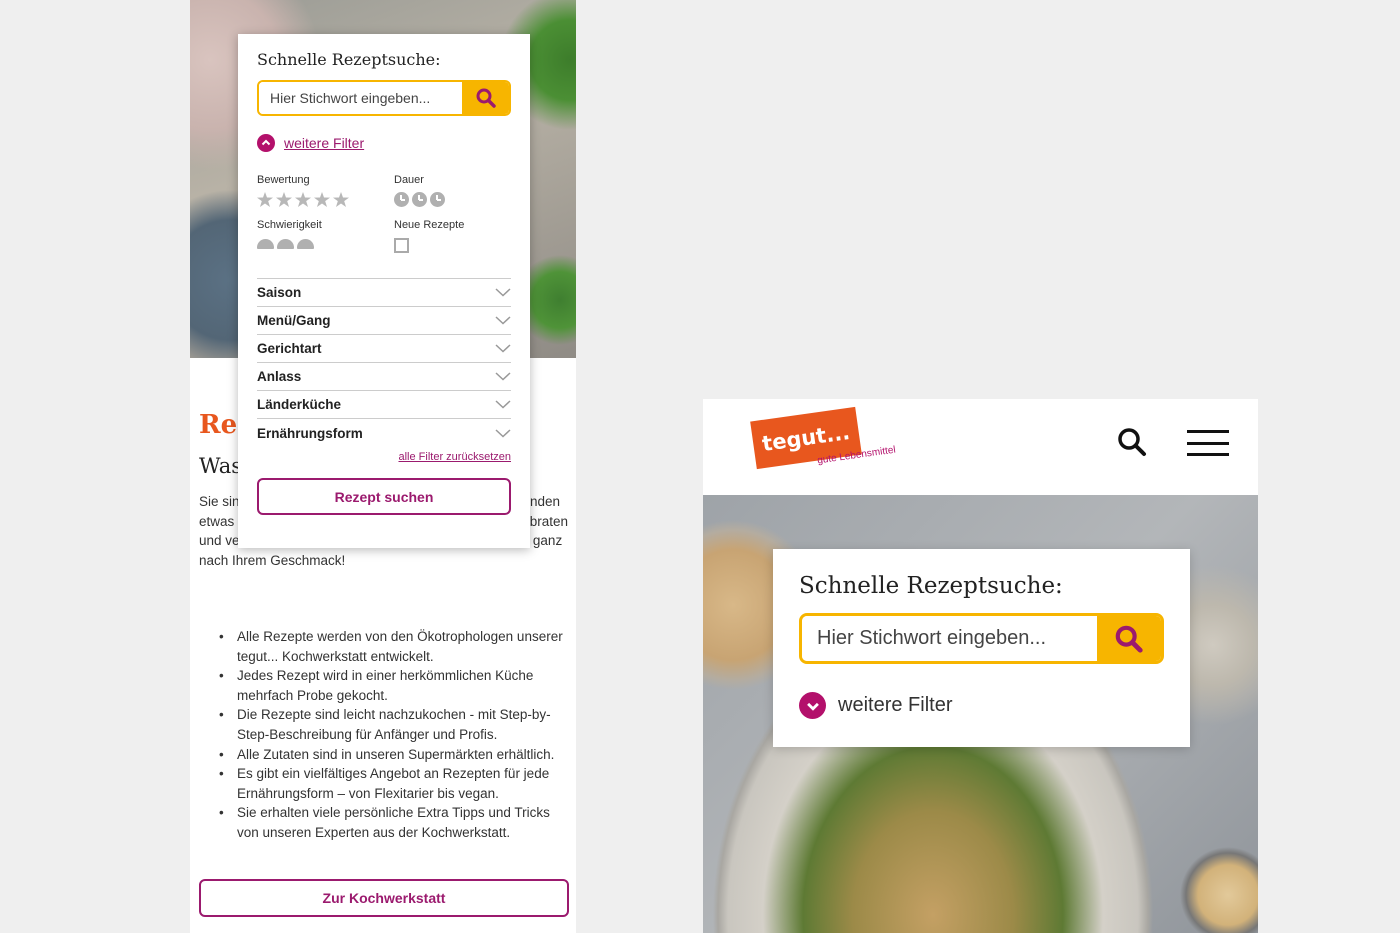 The image size is (1400, 933). I want to click on accordion-label: Länderküche, so click(299, 404).